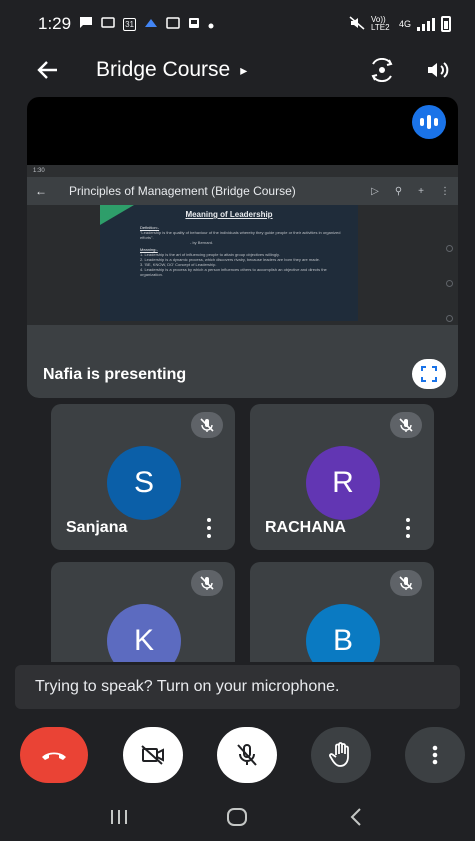 This screenshot has width=475, height=841. Describe the element at coordinates (144, 483) in the screenshot. I see `avatar: S` at that location.